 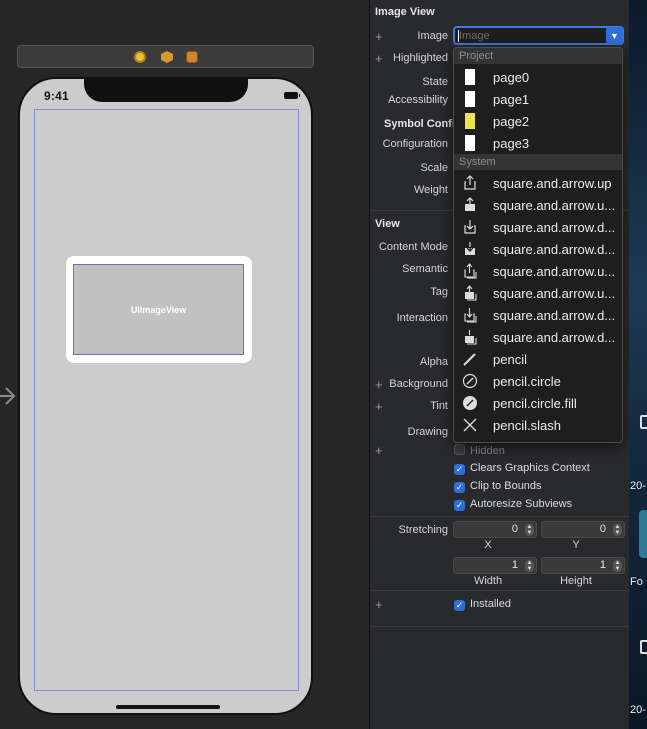 I want to click on configuration-label: Configuration, so click(x=415, y=144).